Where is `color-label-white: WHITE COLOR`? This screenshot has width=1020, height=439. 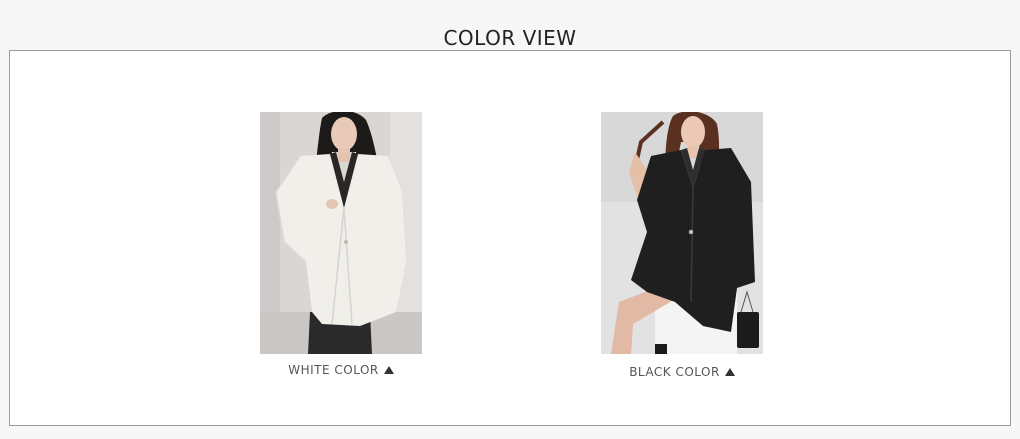
color-label-white: WHITE COLOR is located at coordinates (333, 370).